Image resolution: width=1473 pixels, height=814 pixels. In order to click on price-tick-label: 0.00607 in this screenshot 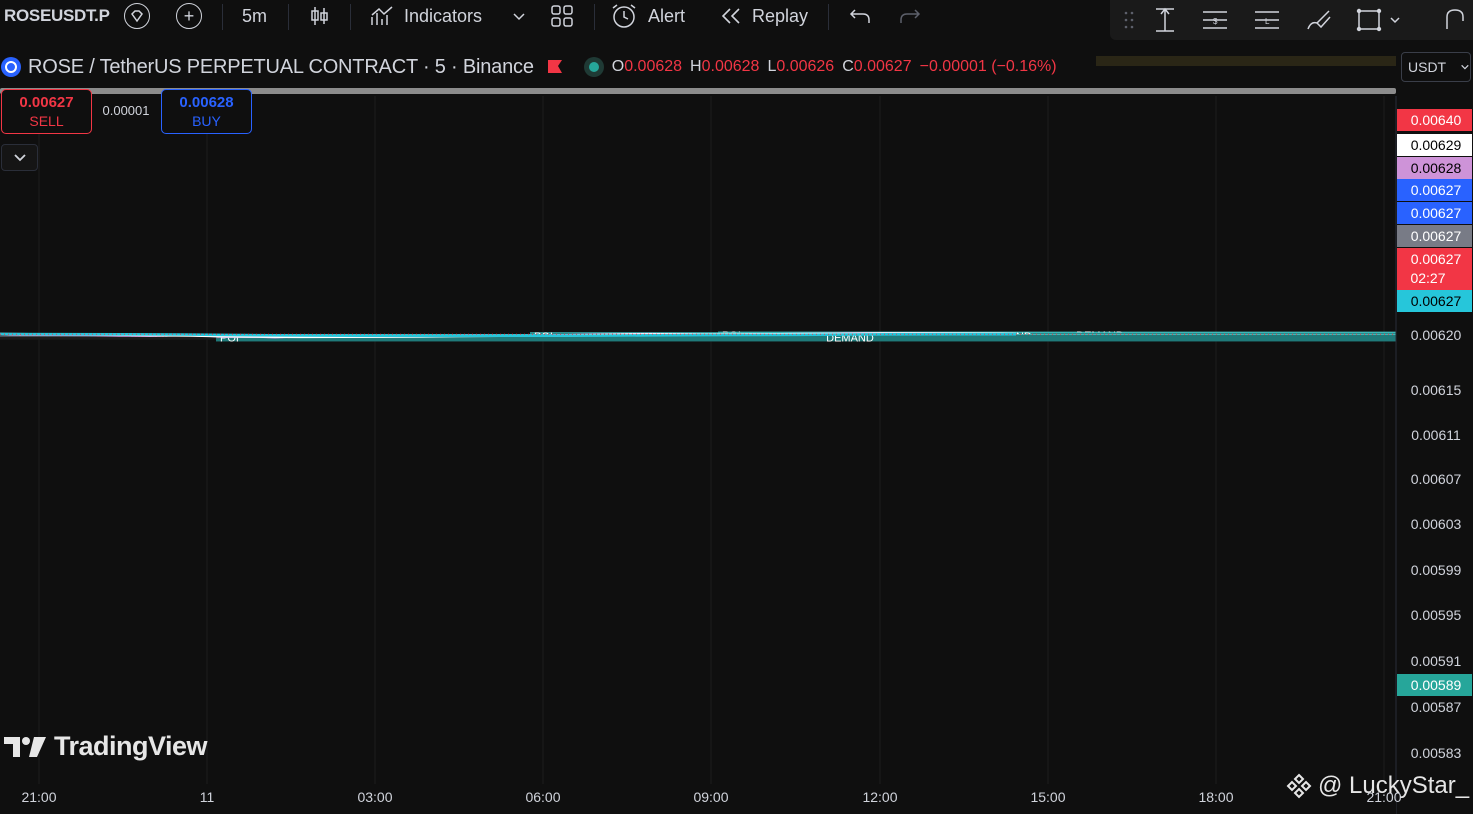, I will do `click(1436, 479)`.